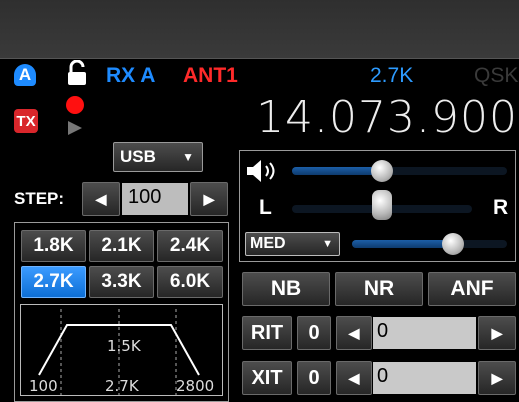  What do you see at coordinates (121, 282) in the screenshot?
I see `filter-button: 3.3K` at bounding box center [121, 282].